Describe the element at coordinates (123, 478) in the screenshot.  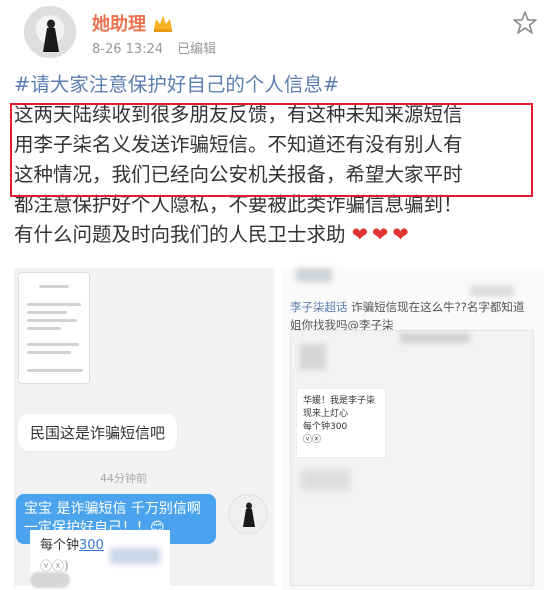
I see `chat-timestamp: 44分钟前` at that location.